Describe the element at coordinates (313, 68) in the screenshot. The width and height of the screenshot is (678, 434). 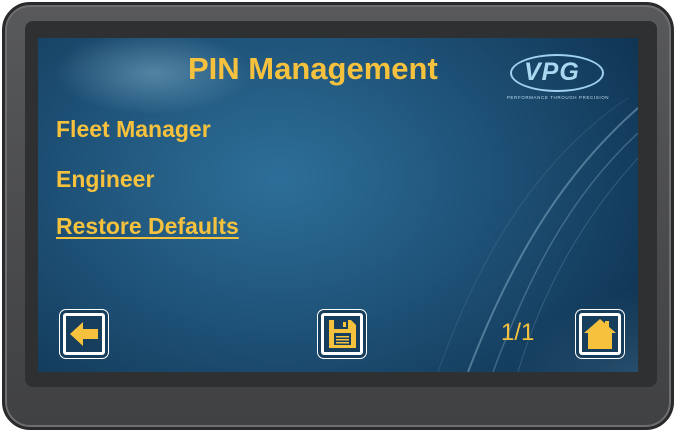
I see `page-title: PIN Management` at that location.